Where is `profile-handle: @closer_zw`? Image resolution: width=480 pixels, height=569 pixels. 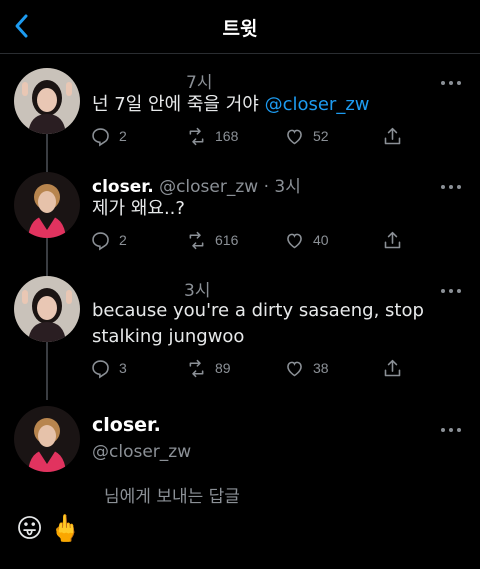
profile-handle: @closer_zw is located at coordinates (141, 452).